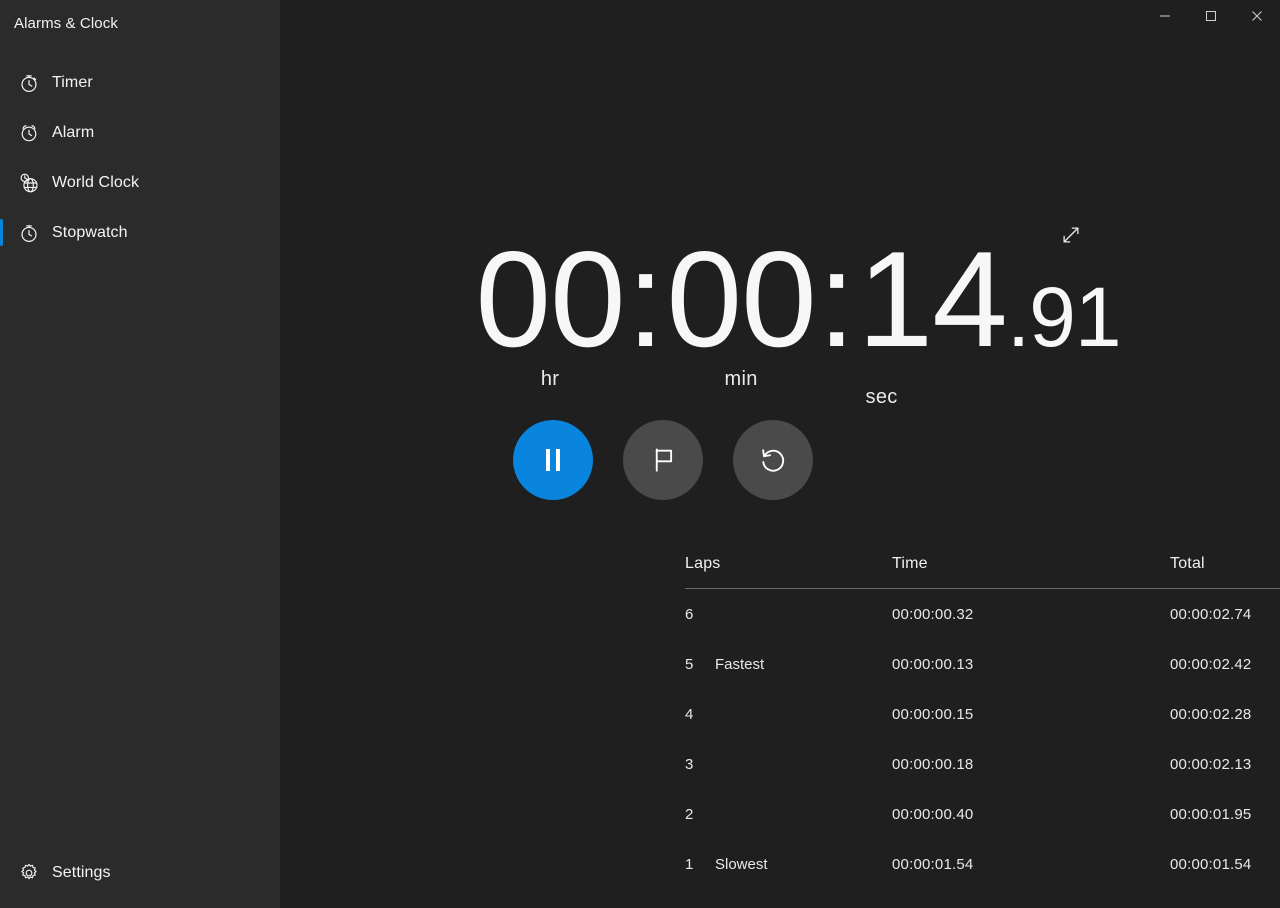 This screenshot has height=908, width=1280. What do you see at coordinates (73, 132) in the screenshot?
I see `sidebar-item-label: Alarm` at bounding box center [73, 132].